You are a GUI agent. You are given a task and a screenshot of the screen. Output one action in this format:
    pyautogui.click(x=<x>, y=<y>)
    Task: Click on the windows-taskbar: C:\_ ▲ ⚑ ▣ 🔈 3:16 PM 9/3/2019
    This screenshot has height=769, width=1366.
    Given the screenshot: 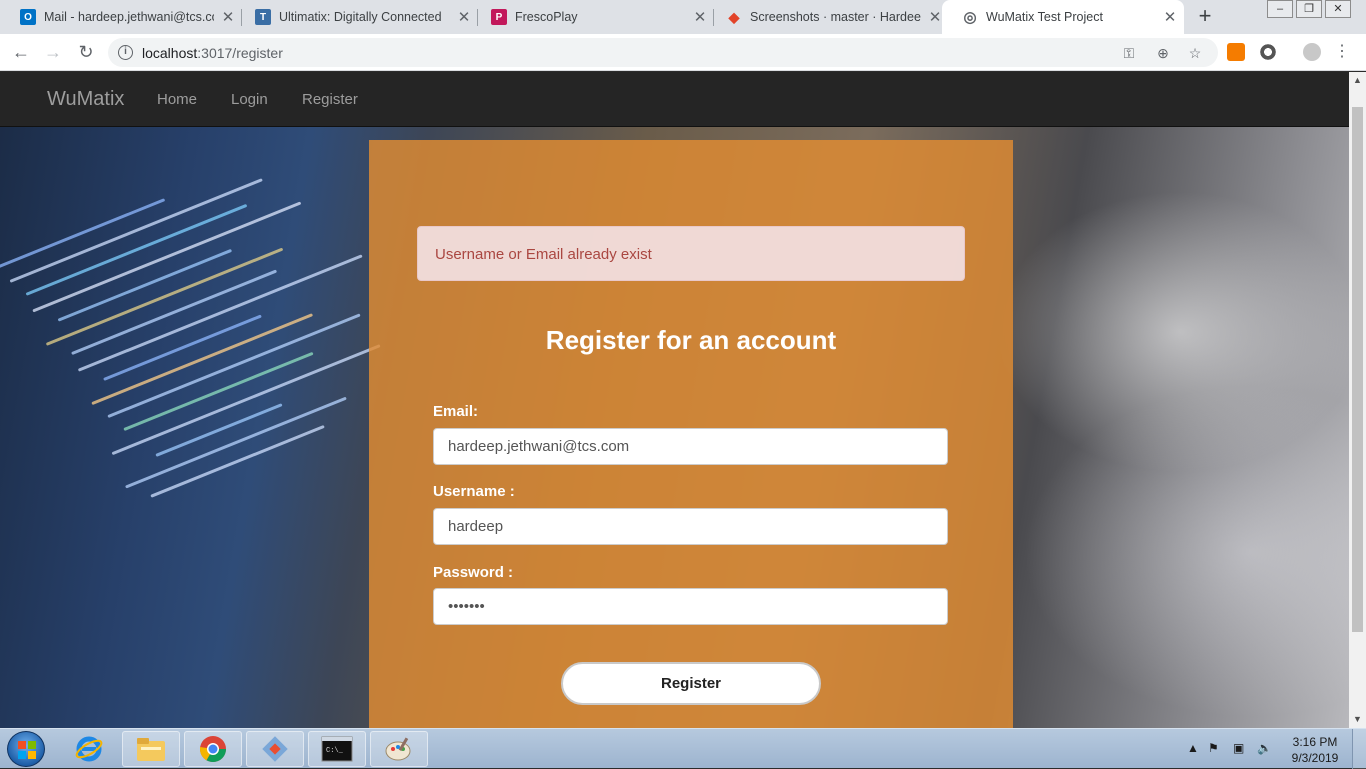 What is the action you would take?
    pyautogui.click(x=683, y=748)
    